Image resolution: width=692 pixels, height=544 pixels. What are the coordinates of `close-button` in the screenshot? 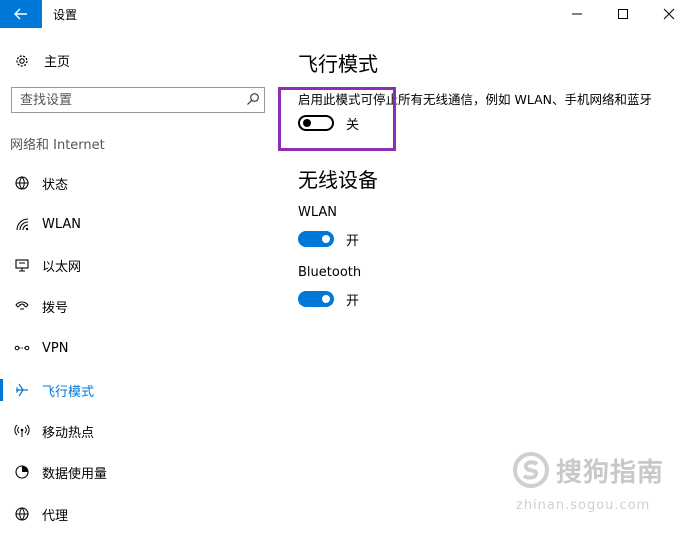 It's located at (669, 14).